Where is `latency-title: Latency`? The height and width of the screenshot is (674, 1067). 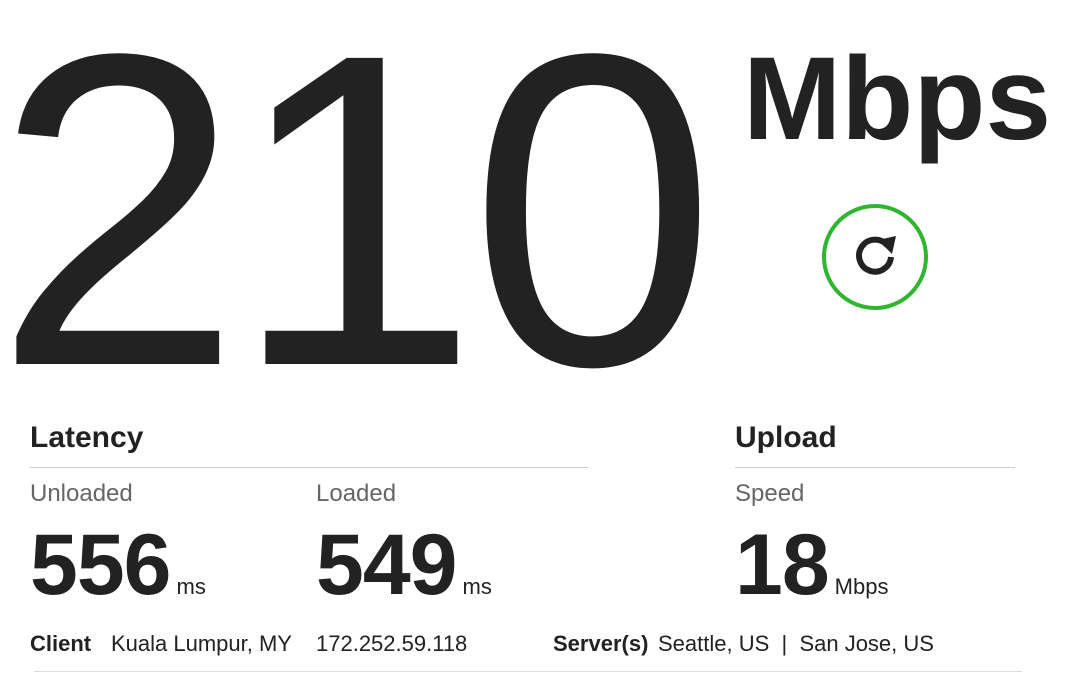
latency-title: Latency is located at coordinates (87, 437).